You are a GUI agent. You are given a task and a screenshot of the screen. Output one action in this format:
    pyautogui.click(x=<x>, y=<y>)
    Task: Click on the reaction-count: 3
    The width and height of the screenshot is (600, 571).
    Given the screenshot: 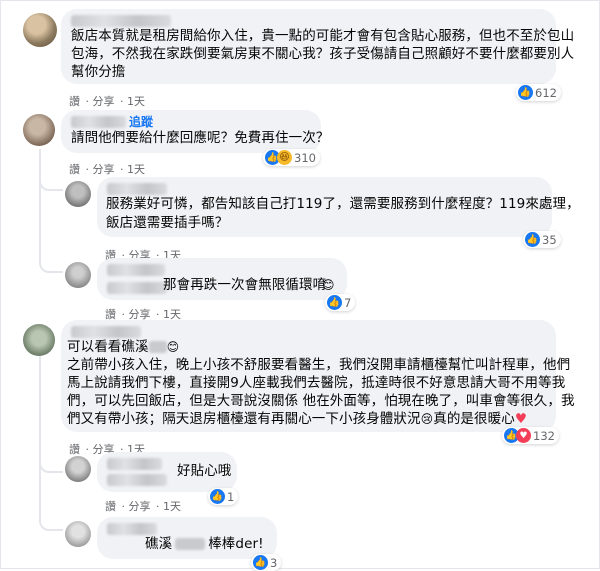 What is the action you would take?
    pyautogui.click(x=274, y=562)
    